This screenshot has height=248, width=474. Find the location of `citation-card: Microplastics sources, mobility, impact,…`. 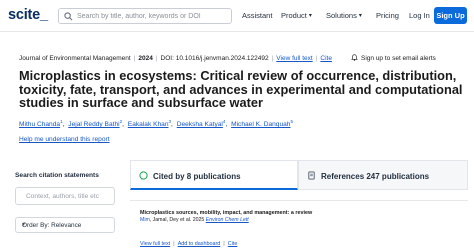

citation-card: Microplastics sources, mobility, impact,… is located at coordinates (299, 224).